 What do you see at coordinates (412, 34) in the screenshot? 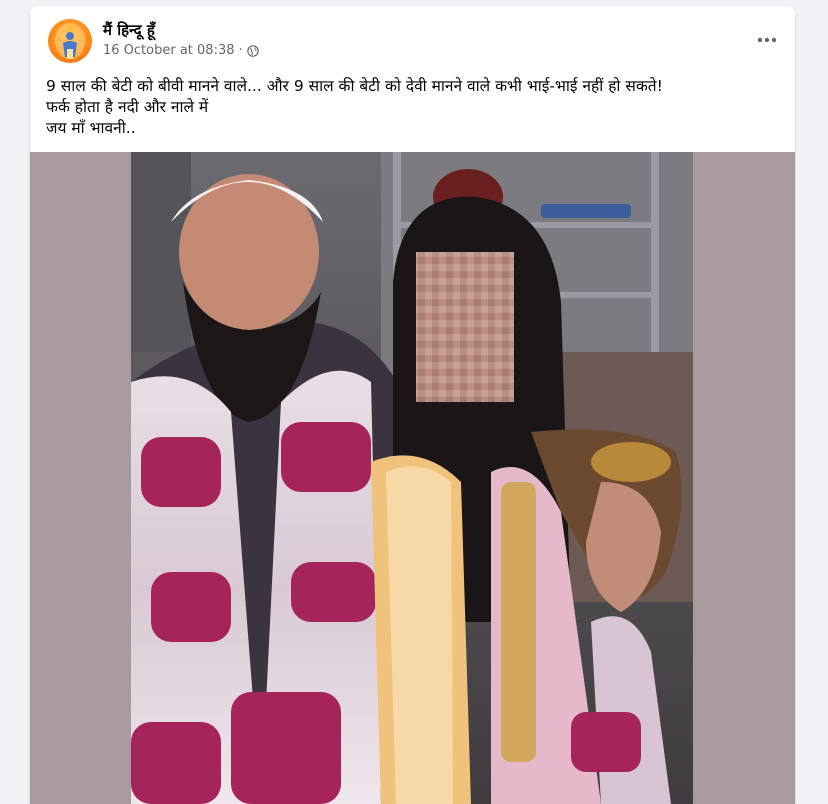
I see `post-header: मैं हिन्दू हूँ 16 October at 08:38 ·` at bounding box center [412, 34].